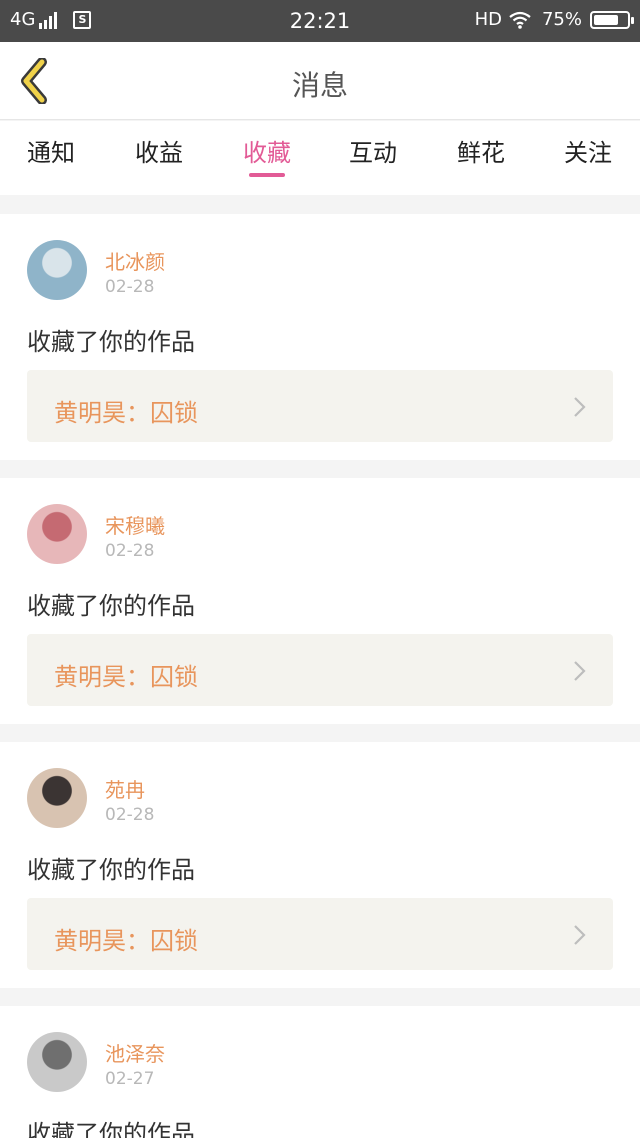  I want to click on tab-interactions: 互动, so click(373, 150).